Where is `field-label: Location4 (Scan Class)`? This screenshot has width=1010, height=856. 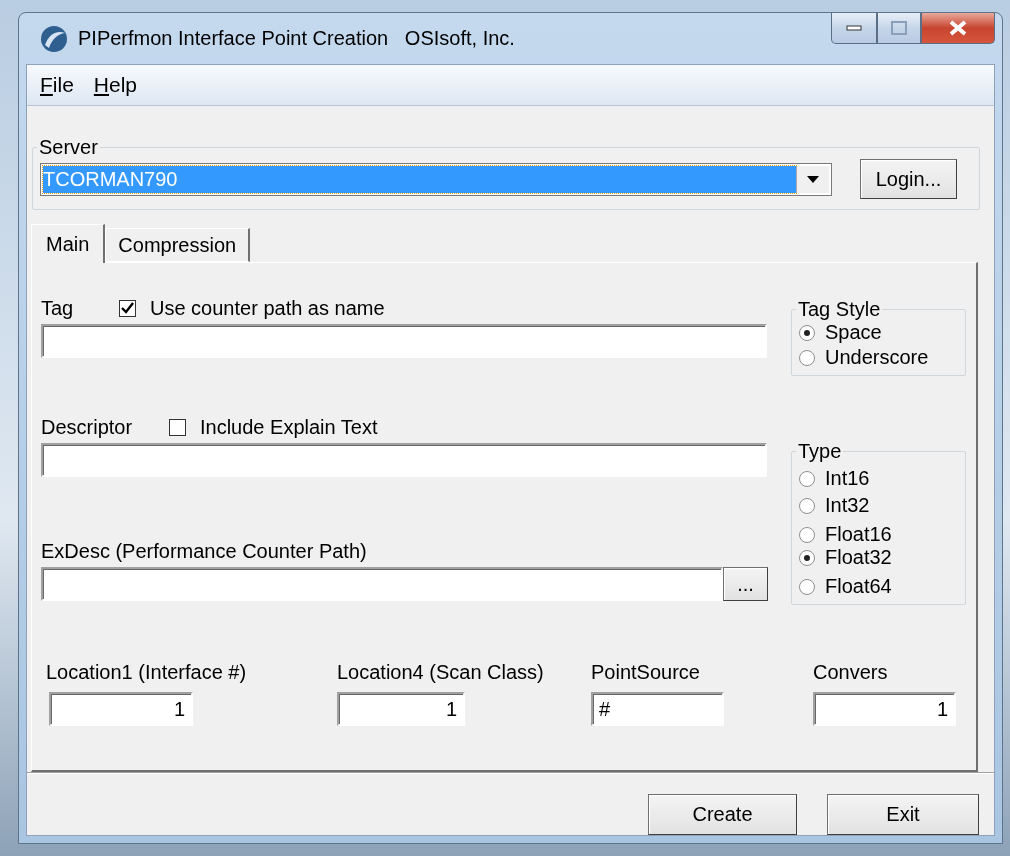 field-label: Location4 (Scan Class) is located at coordinates (441, 672).